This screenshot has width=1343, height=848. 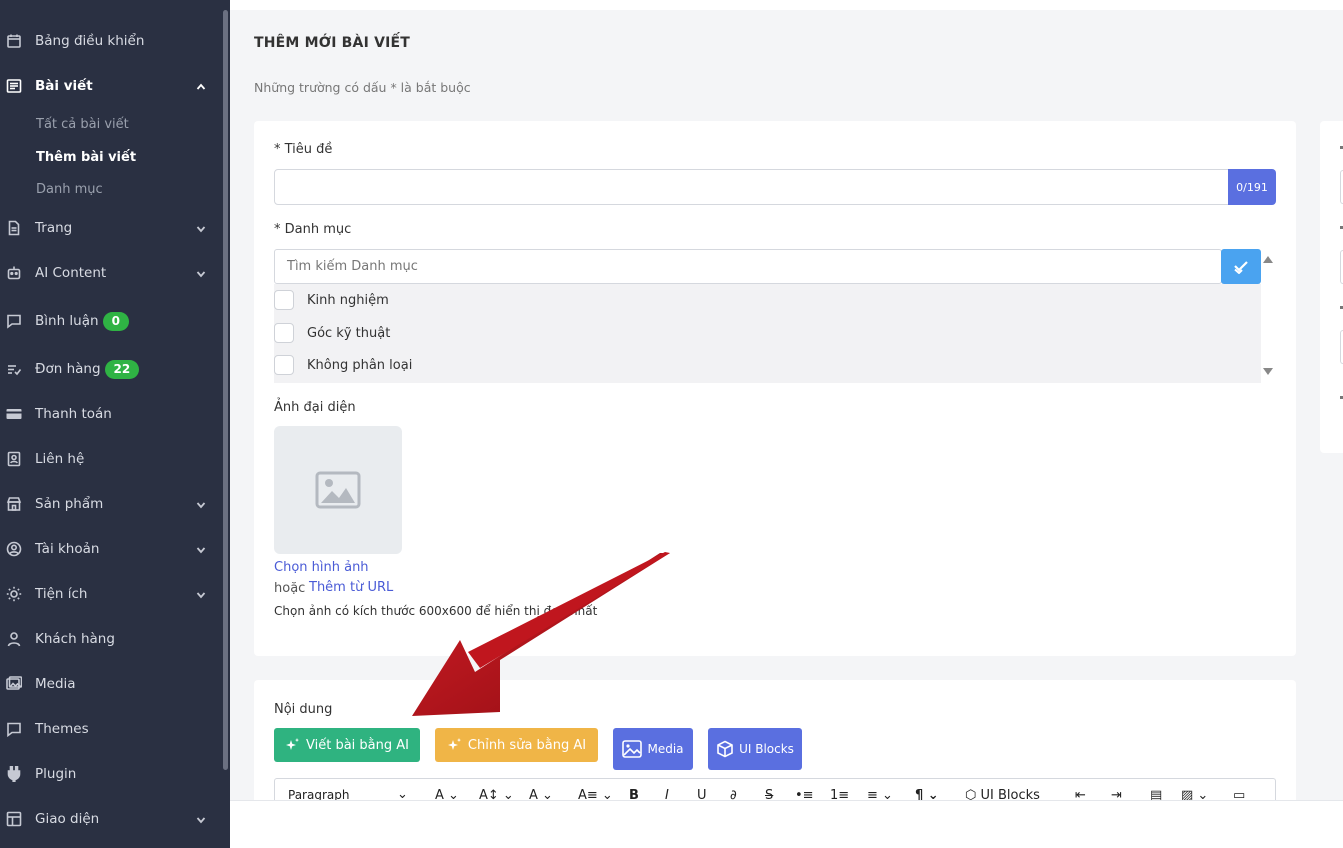 What do you see at coordinates (115, 321) in the screenshot?
I see `comments-count-badge: 0` at bounding box center [115, 321].